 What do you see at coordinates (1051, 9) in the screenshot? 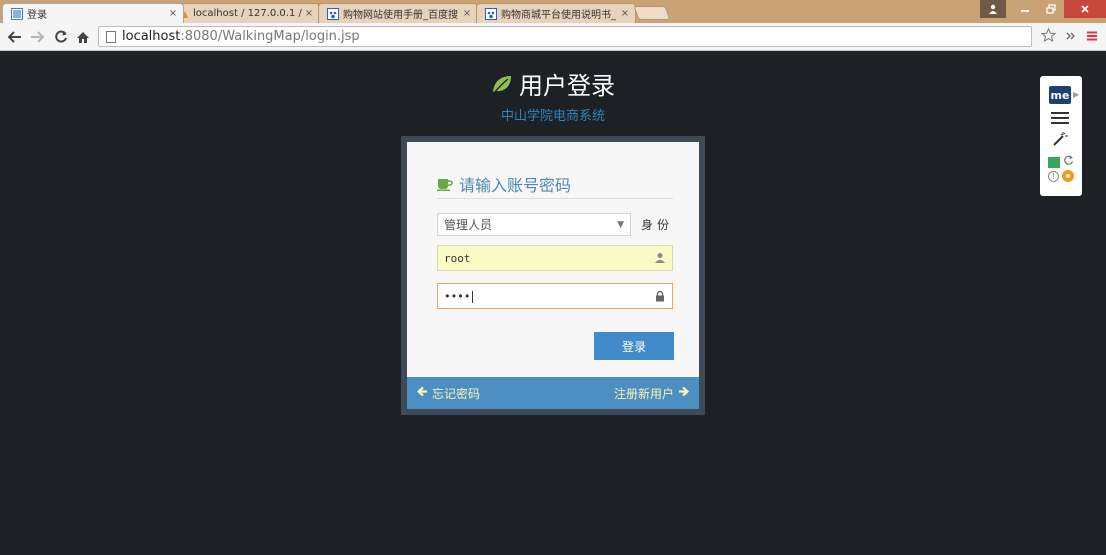
I see `restore-icon` at bounding box center [1051, 9].